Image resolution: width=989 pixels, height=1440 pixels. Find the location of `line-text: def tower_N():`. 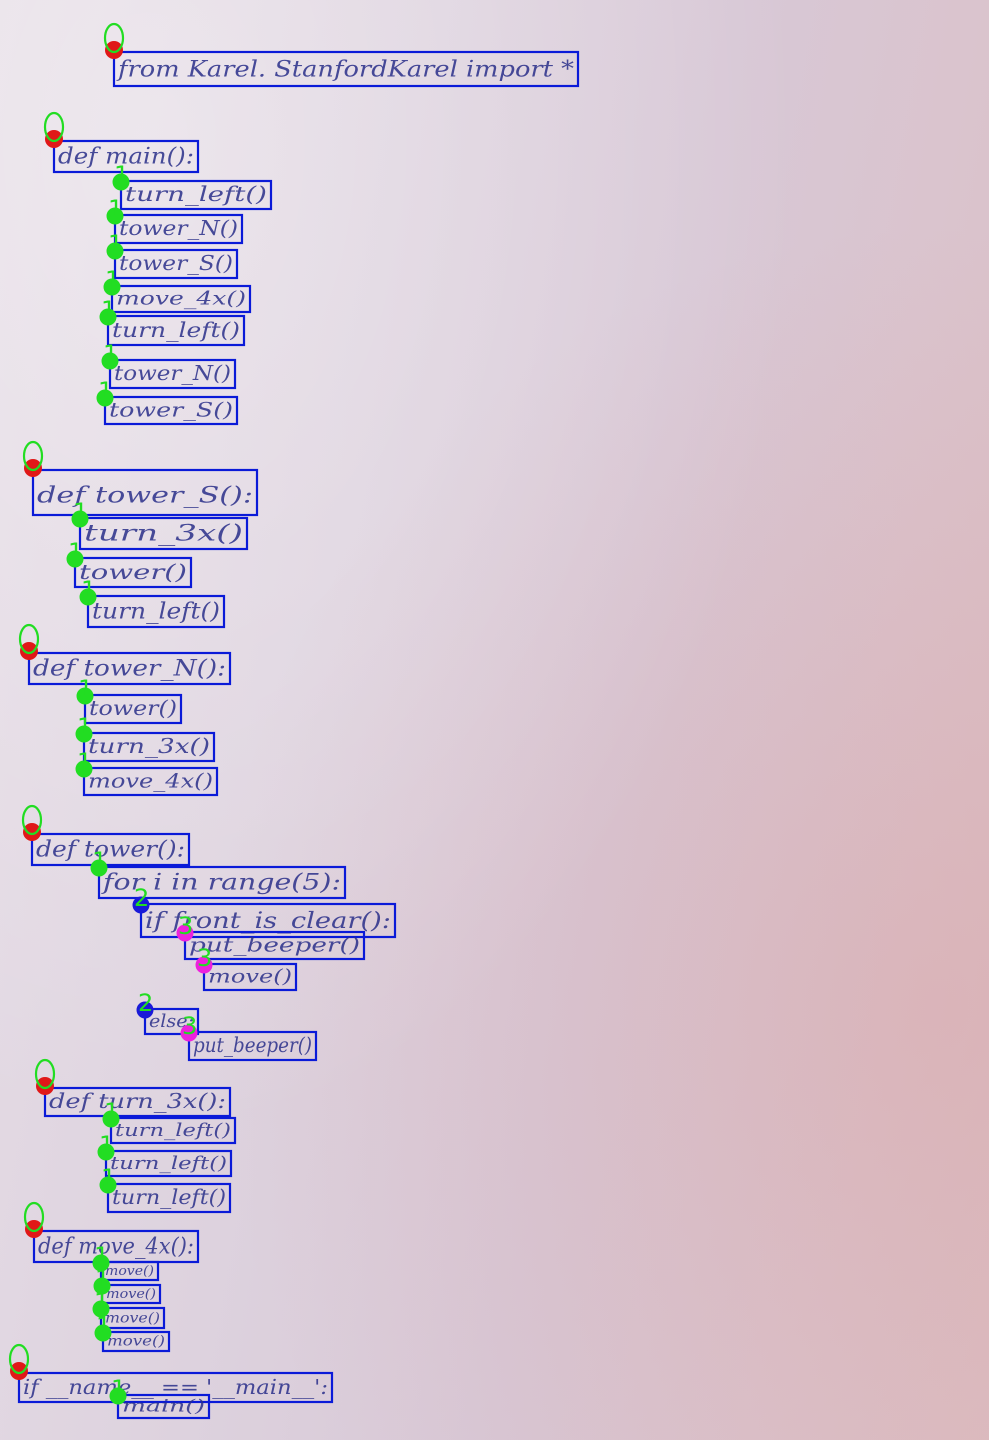

line-text: def tower_N(): is located at coordinates (129, 668).